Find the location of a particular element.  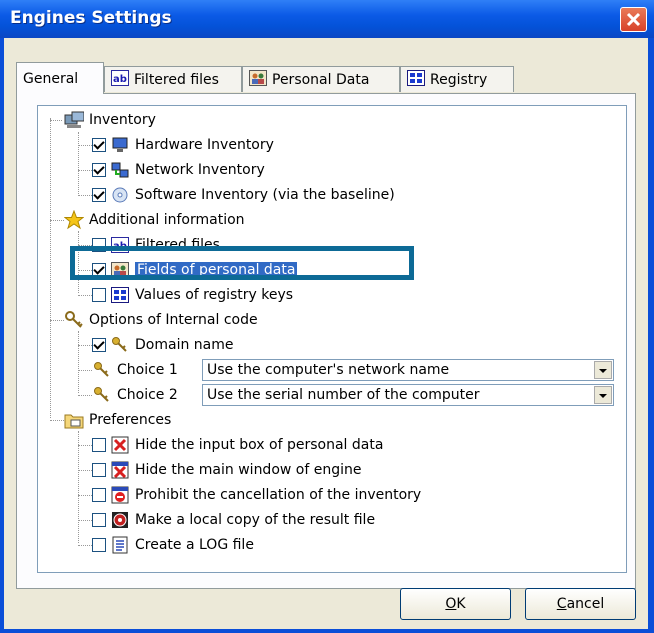

choice-2-dropdown: Use the serial number of the computer is located at coordinates (408, 395).